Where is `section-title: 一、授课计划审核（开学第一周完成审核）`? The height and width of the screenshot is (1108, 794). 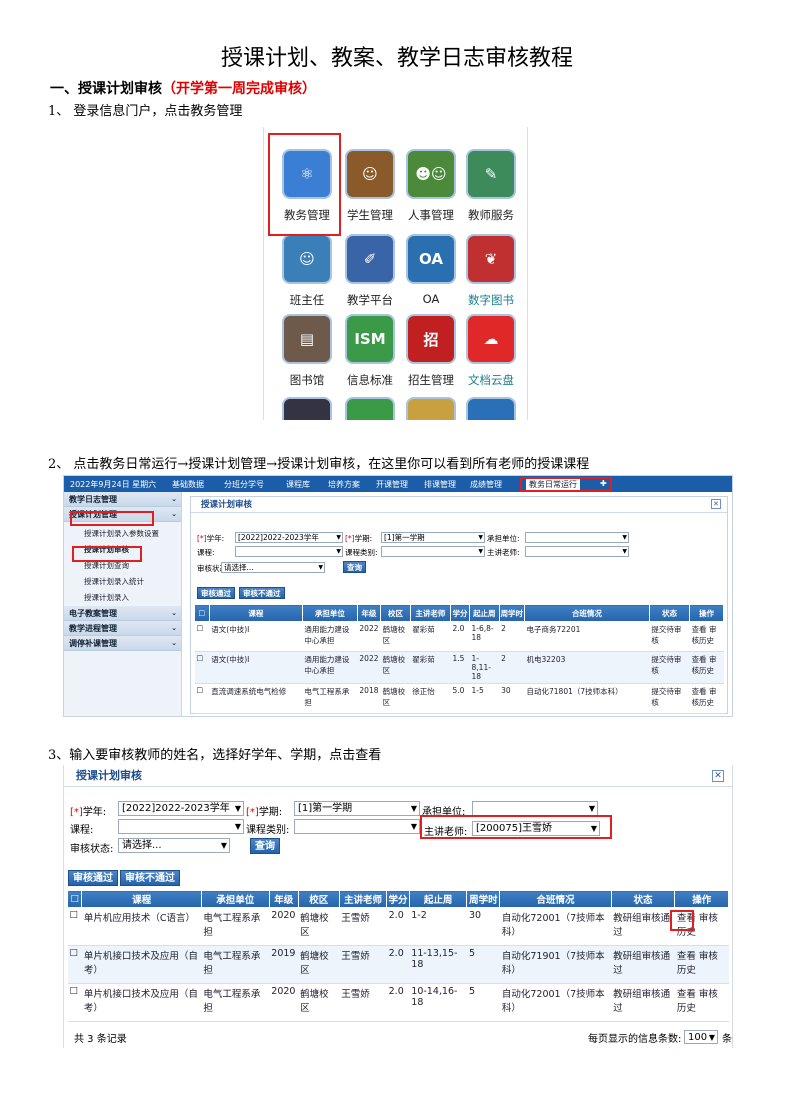 section-title: 一、授课计划审核（开学第一周完成审核） is located at coordinates (183, 88).